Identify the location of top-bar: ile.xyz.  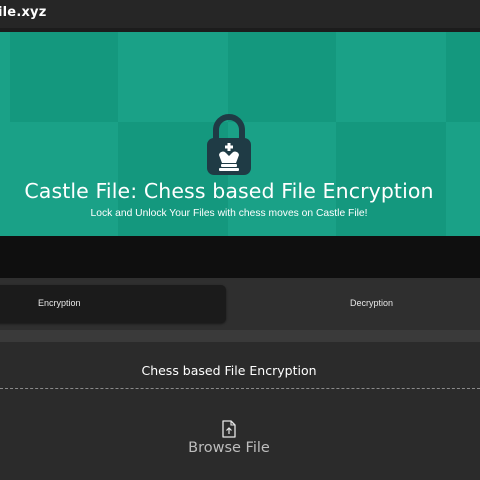
(240, 14).